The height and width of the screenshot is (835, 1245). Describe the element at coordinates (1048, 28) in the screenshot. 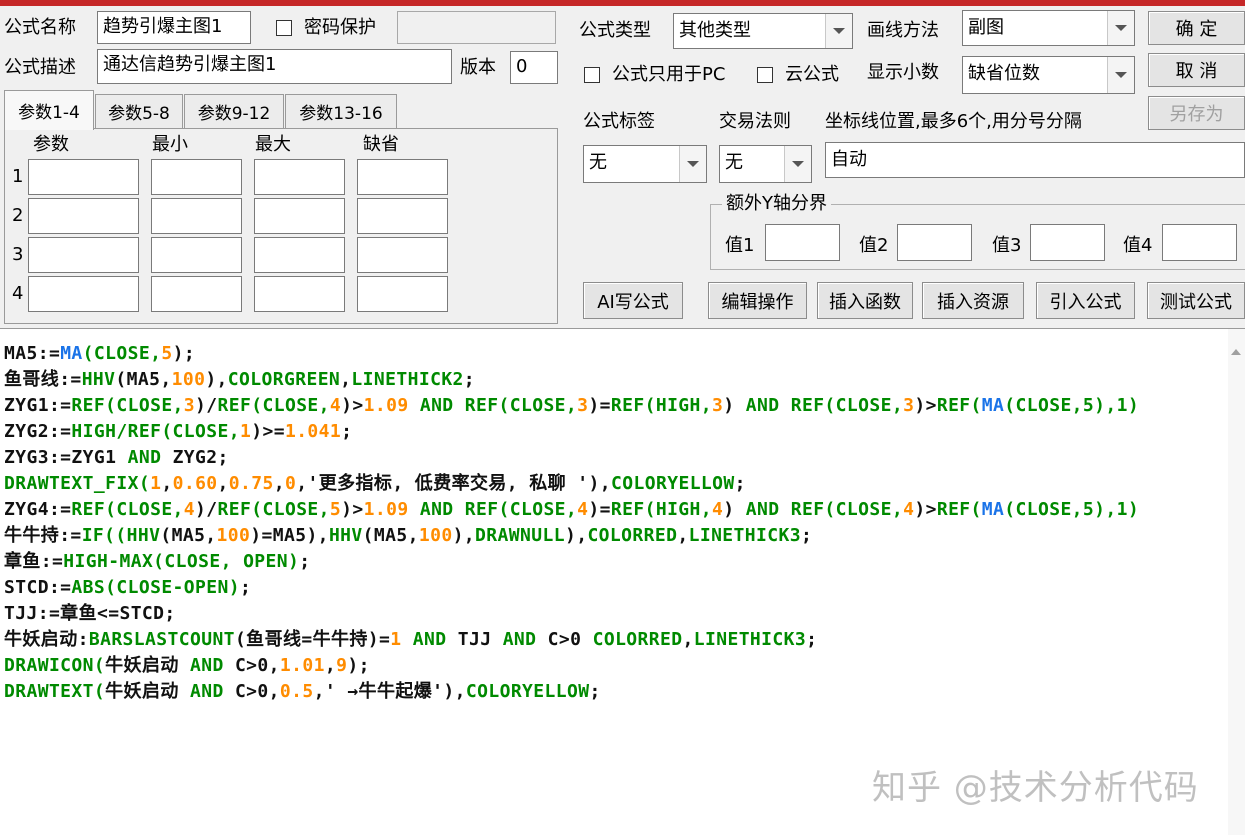

I see `draw-method-select: 副图` at that location.